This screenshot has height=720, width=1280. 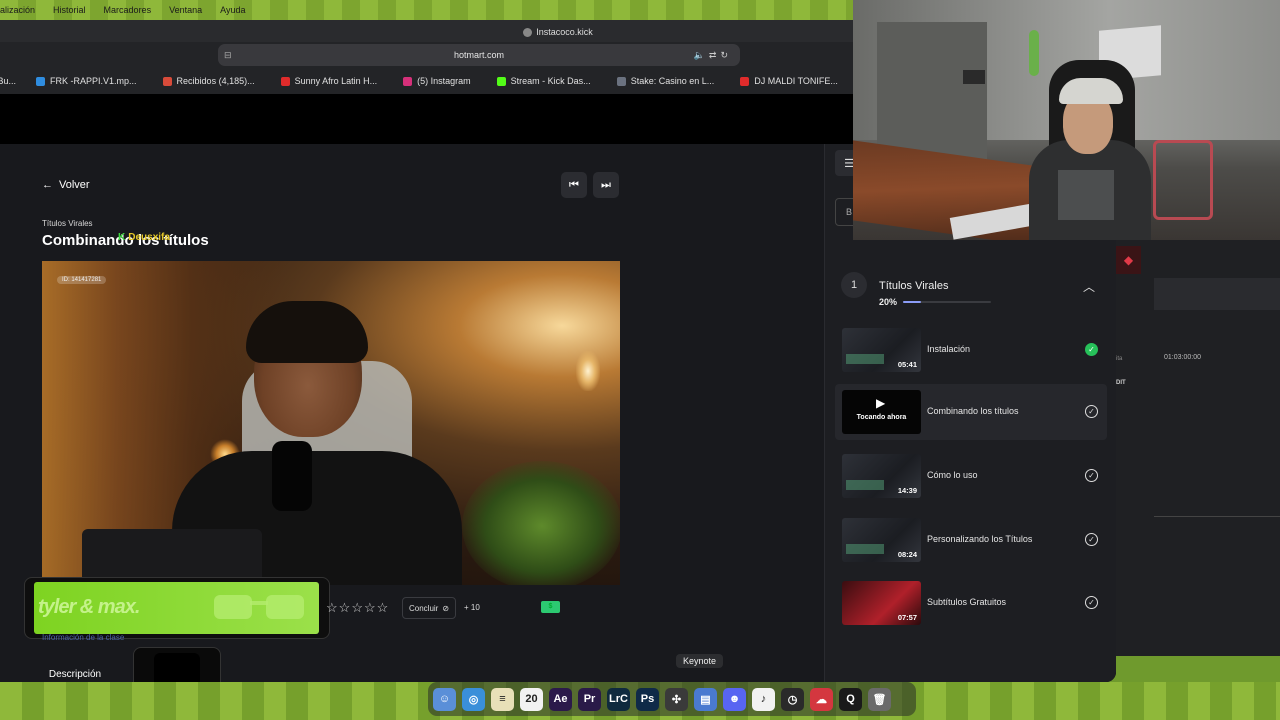 What do you see at coordinates (589, 699) in the screenshot?
I see `dock-premiere-icon: Pr` at bounding box center [589, 699].